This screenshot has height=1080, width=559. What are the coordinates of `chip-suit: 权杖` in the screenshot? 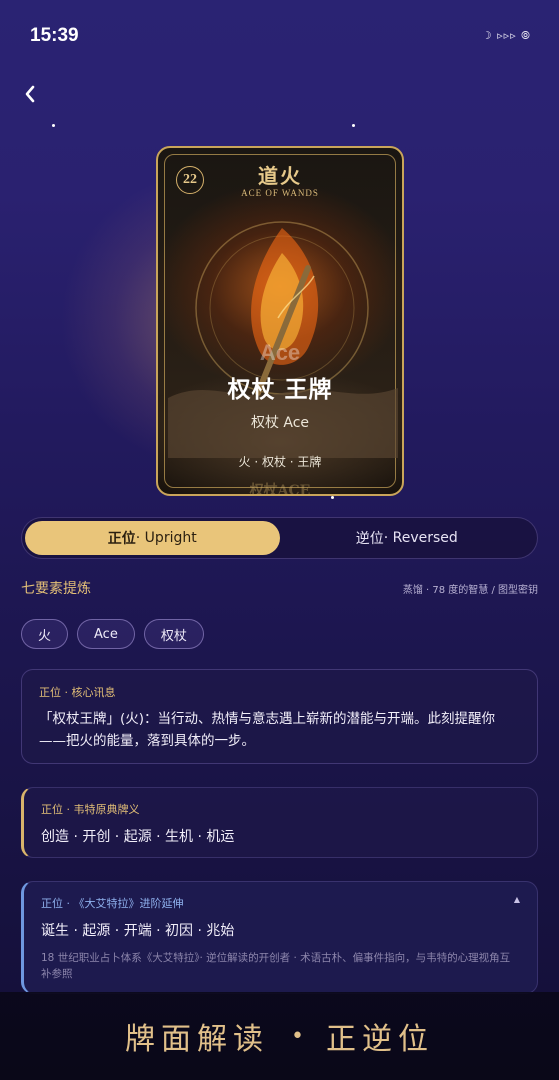 It's located at (173, 634).